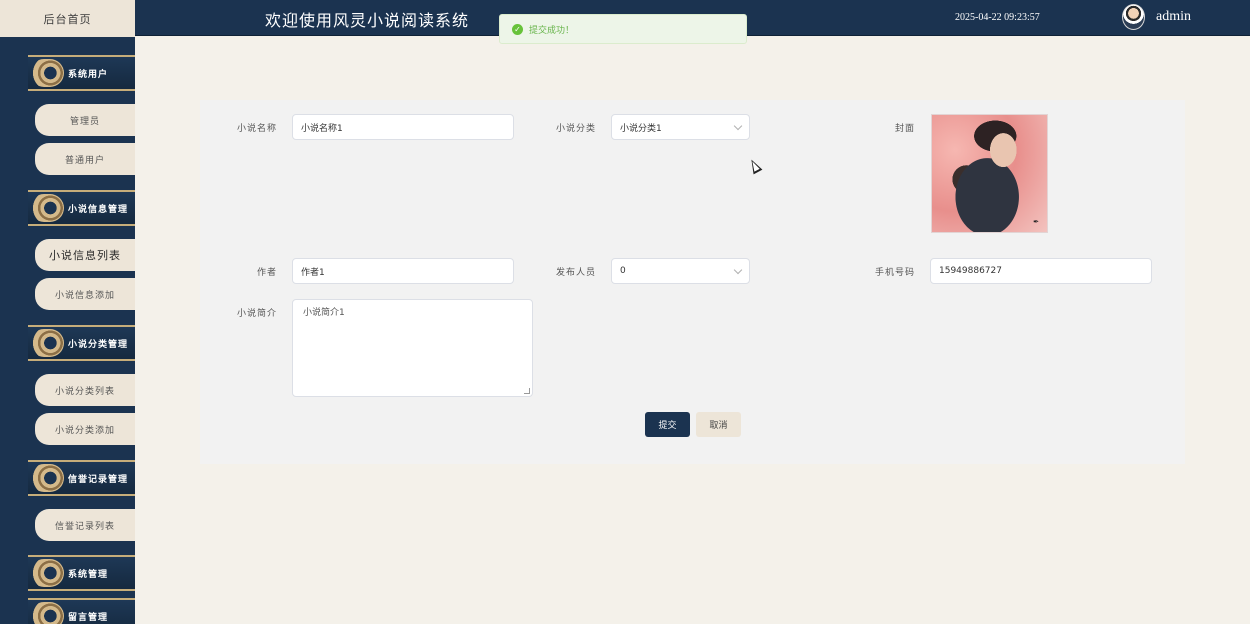 This screenshot has width=1250, height=624. Describe the element at coordinates (997, 17) in the screenshot. I see `datetime-display: 2025-04-22 09:23:57` at that location.